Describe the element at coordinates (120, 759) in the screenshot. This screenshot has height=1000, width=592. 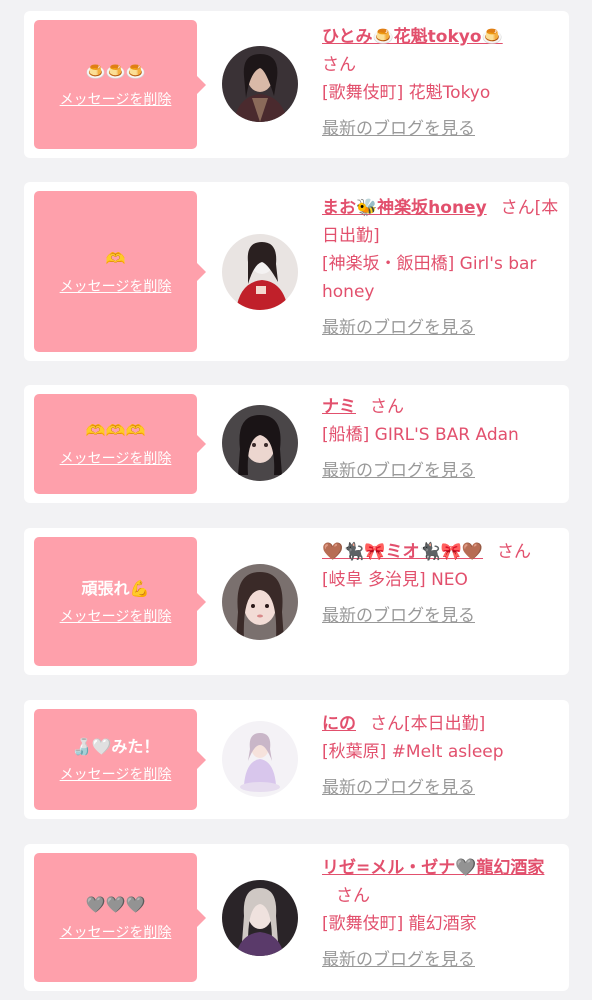
I see `message-bubble: 🍶🤍みた！ メッセージを削除` at that location.